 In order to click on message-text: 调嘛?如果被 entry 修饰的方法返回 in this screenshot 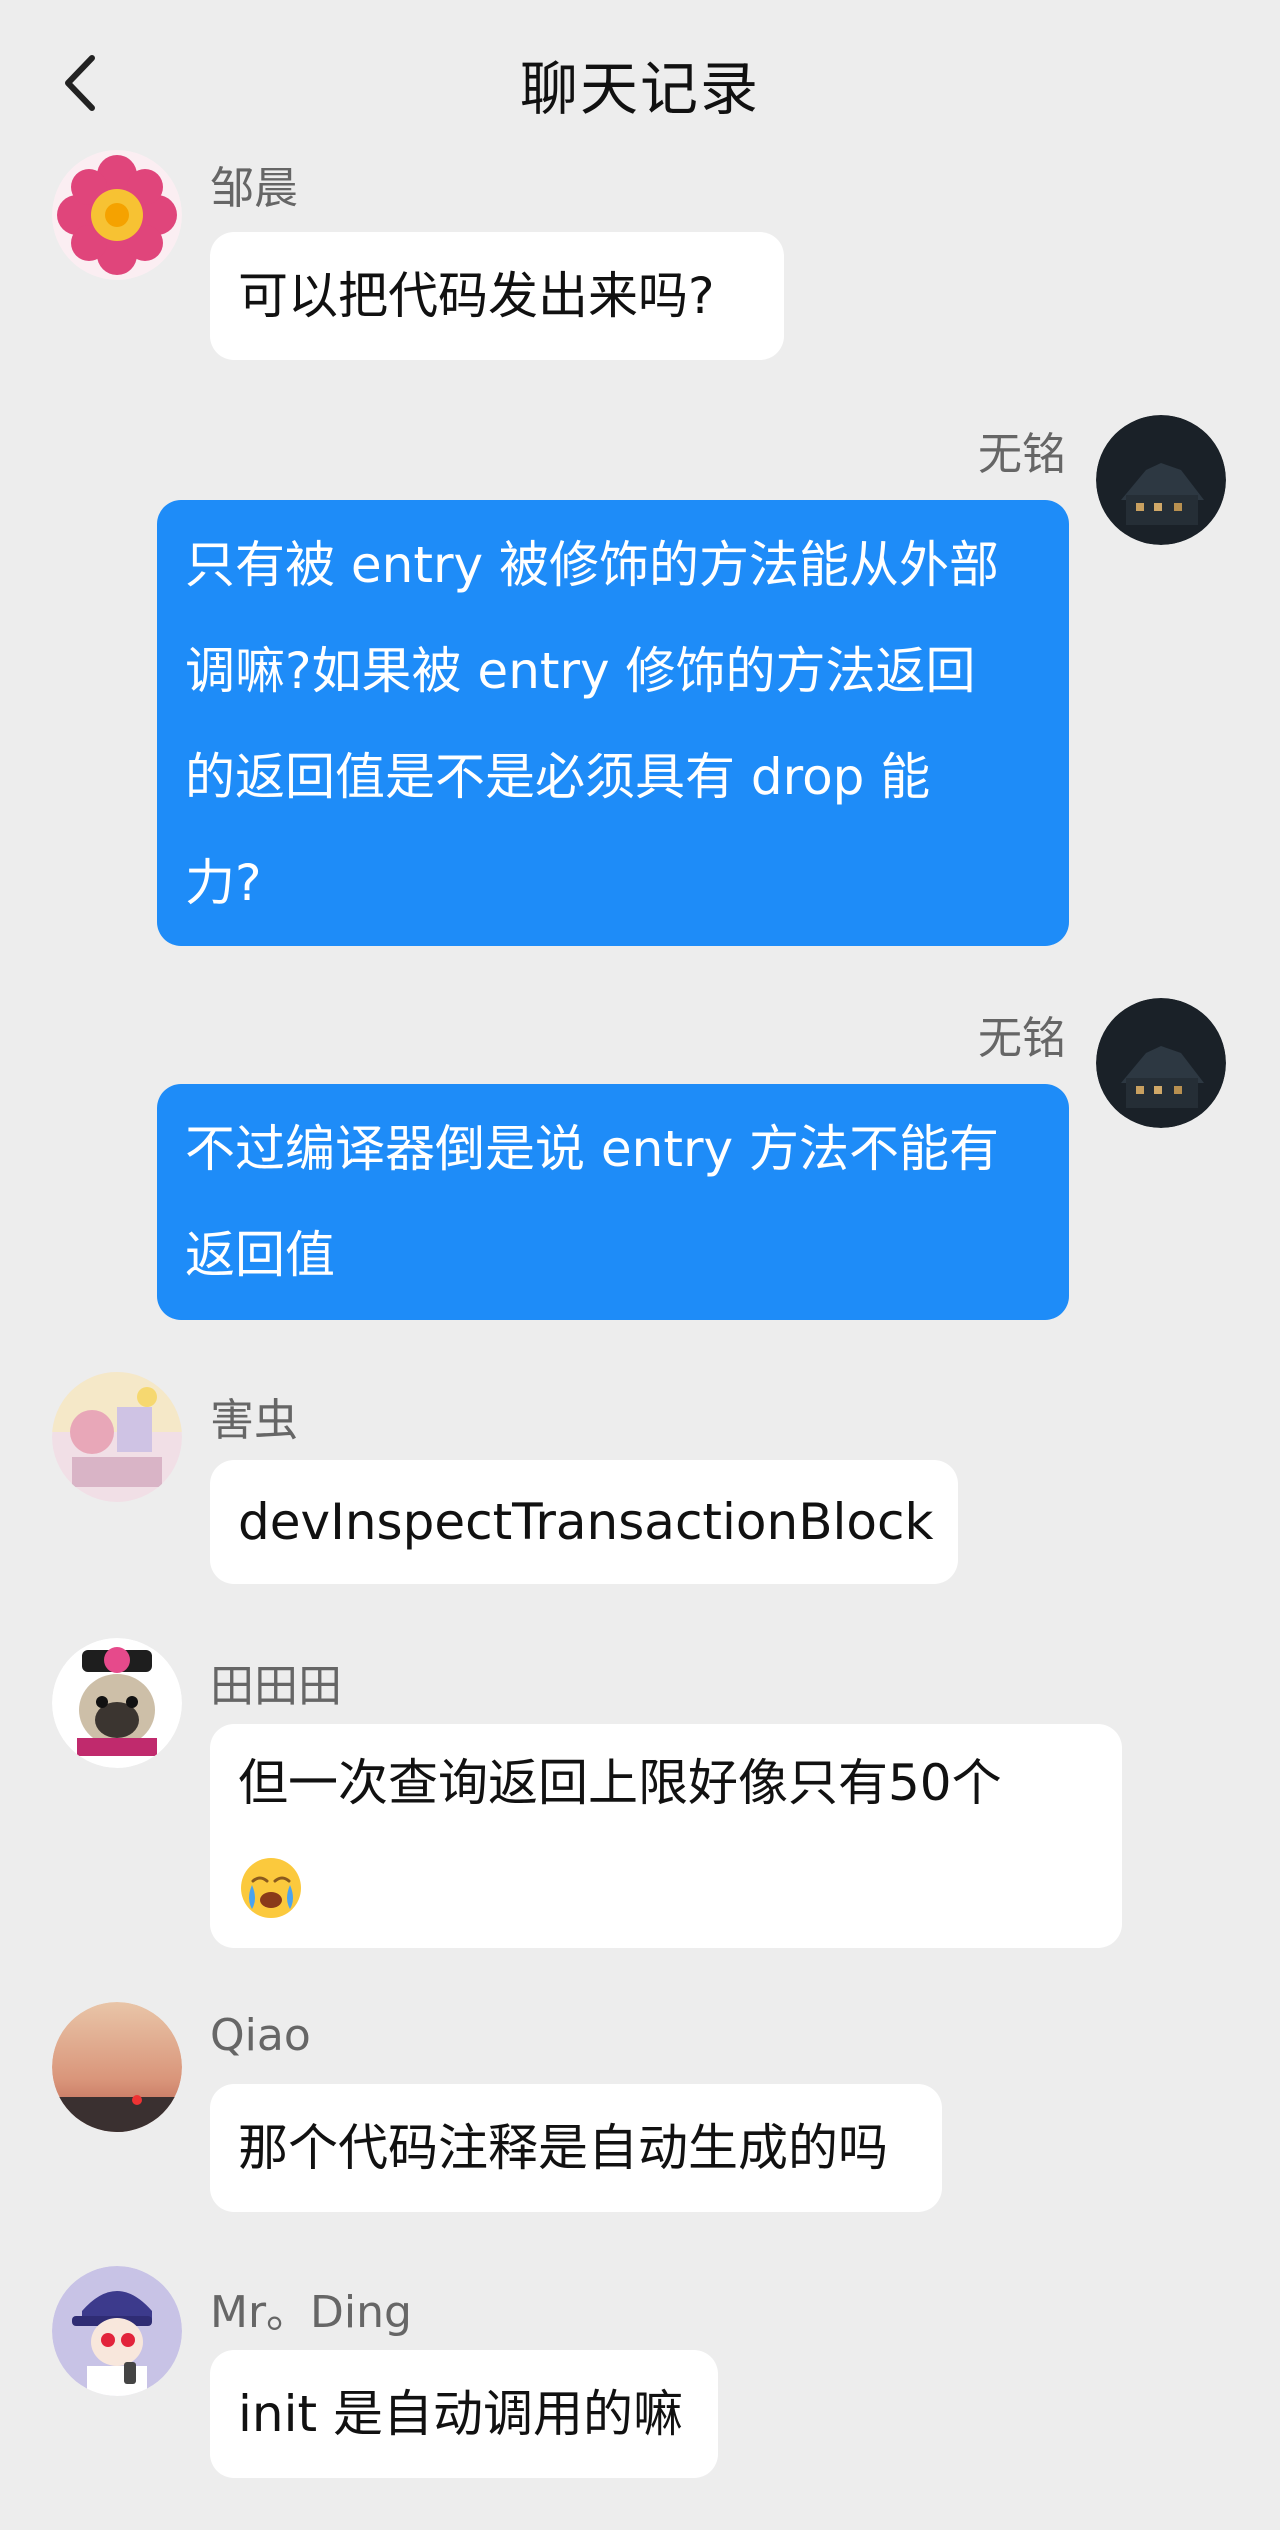, I will do `click(580, 671)`.